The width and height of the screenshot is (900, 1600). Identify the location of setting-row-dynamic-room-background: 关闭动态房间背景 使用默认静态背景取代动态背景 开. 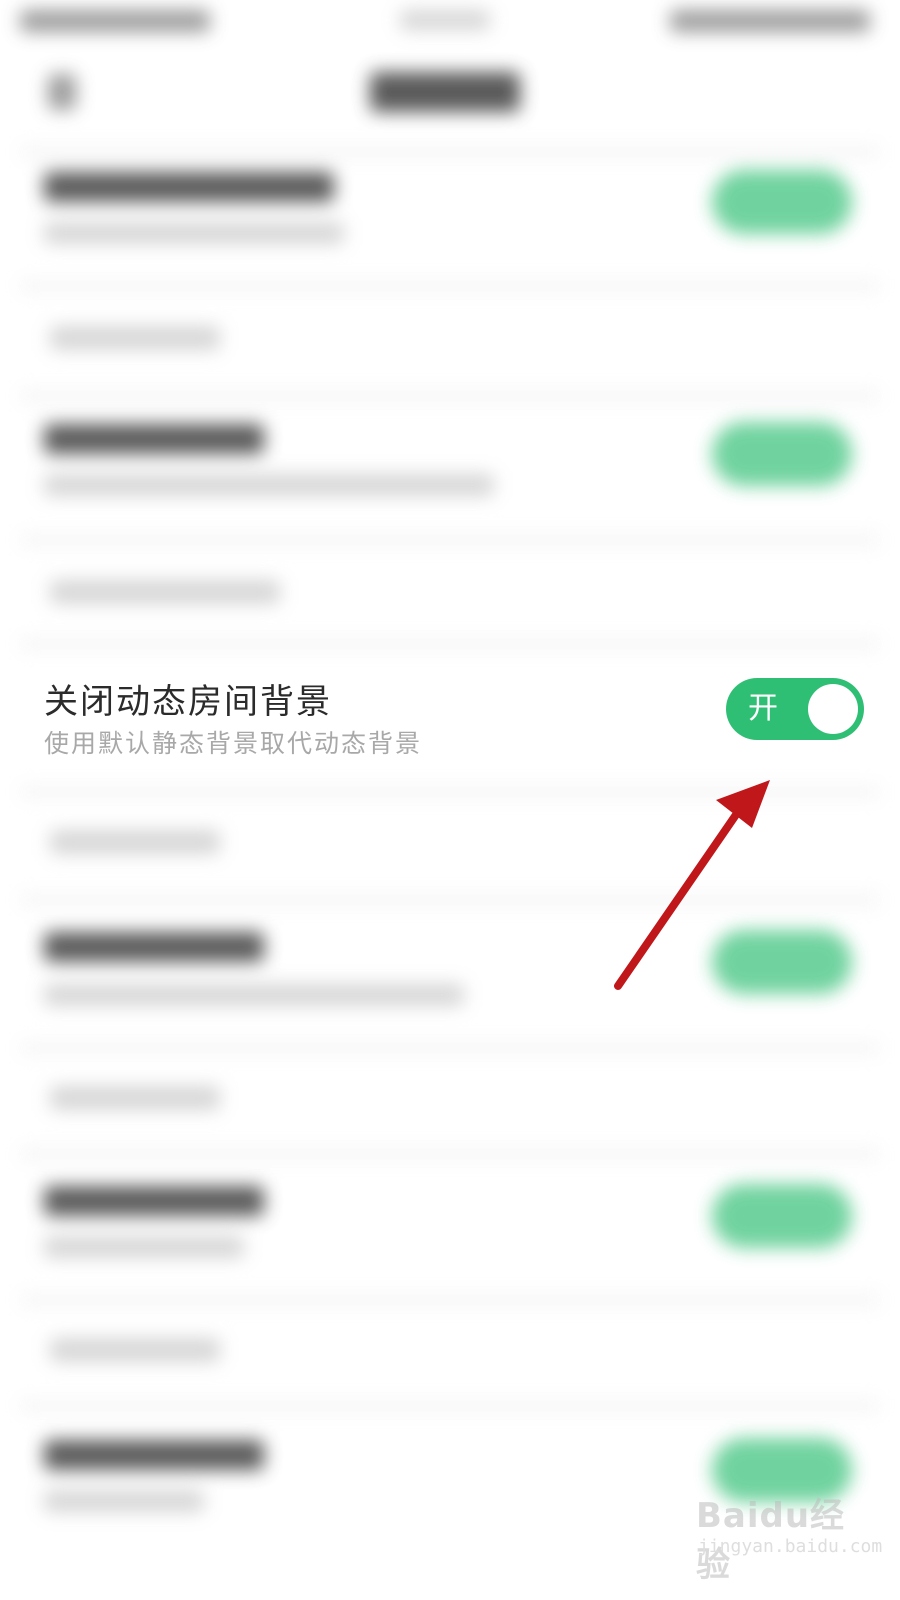
(450, 715).